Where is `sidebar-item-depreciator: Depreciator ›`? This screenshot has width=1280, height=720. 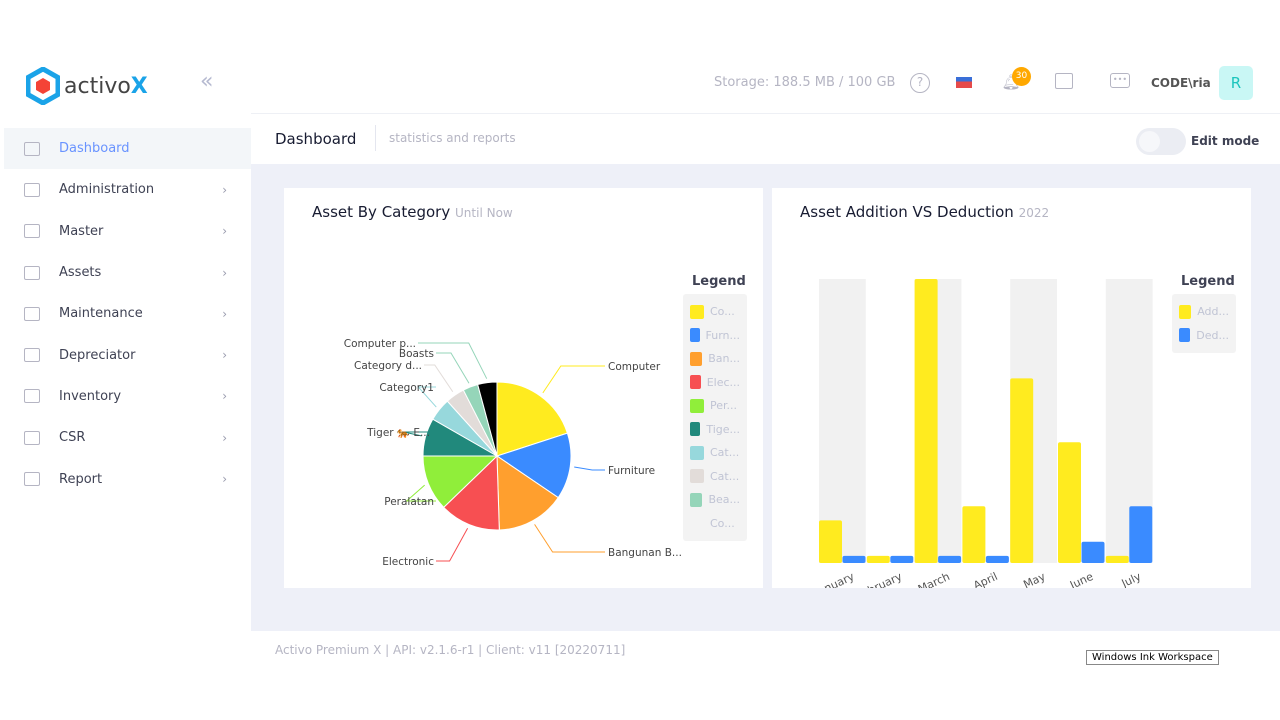 sidebar-item-depreciator: Depreciator › is located at coordinates (127, 354).